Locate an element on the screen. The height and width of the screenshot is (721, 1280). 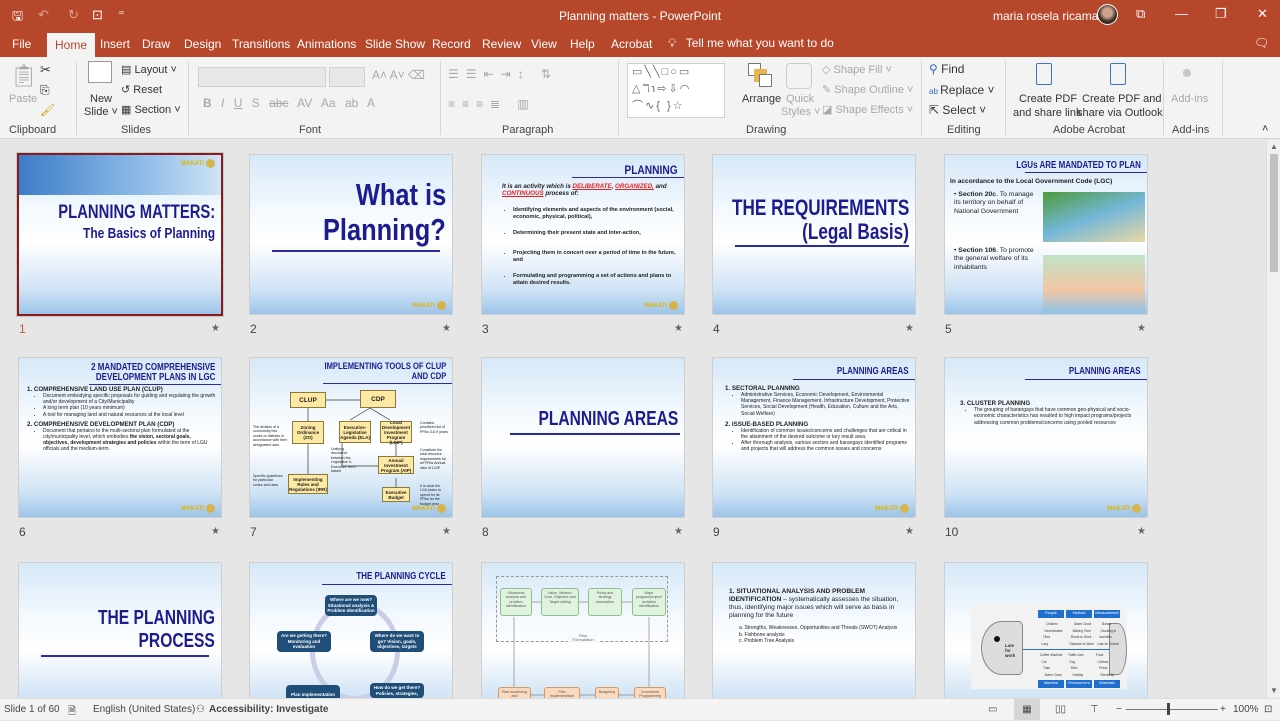
addins-button: Add-ins is located at coordinates (1189, 99).